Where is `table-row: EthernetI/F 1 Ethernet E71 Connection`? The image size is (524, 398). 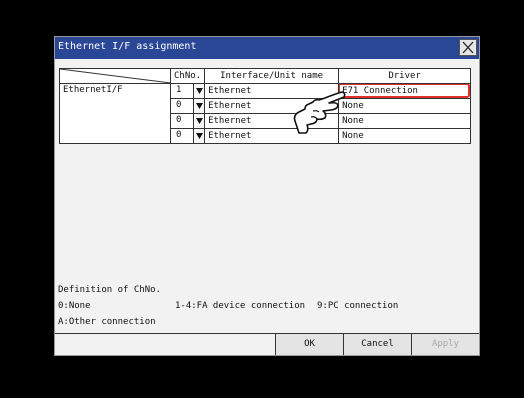
table-row: EthernetI/F 1 Ethernet E71 Connection is located at coordinates (265, 113).